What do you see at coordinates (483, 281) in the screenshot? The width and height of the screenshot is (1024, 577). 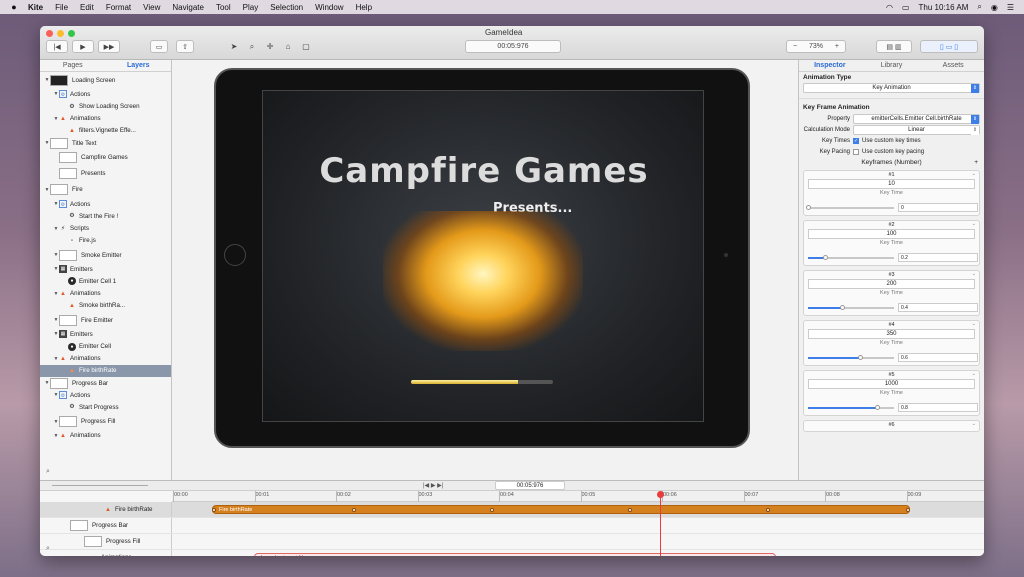 I see `fire-emitter` at bounding box center [483, 281].